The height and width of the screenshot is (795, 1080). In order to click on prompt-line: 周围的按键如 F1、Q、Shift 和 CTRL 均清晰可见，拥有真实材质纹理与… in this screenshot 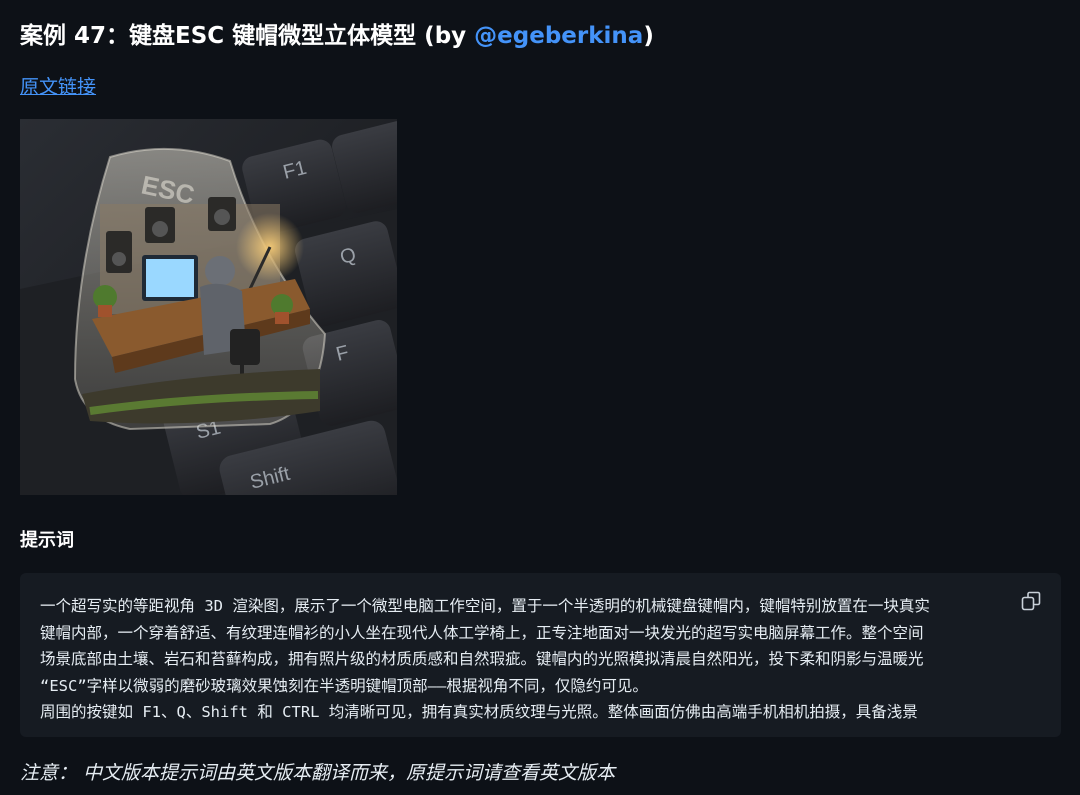, I will do `click(479, 712)`.